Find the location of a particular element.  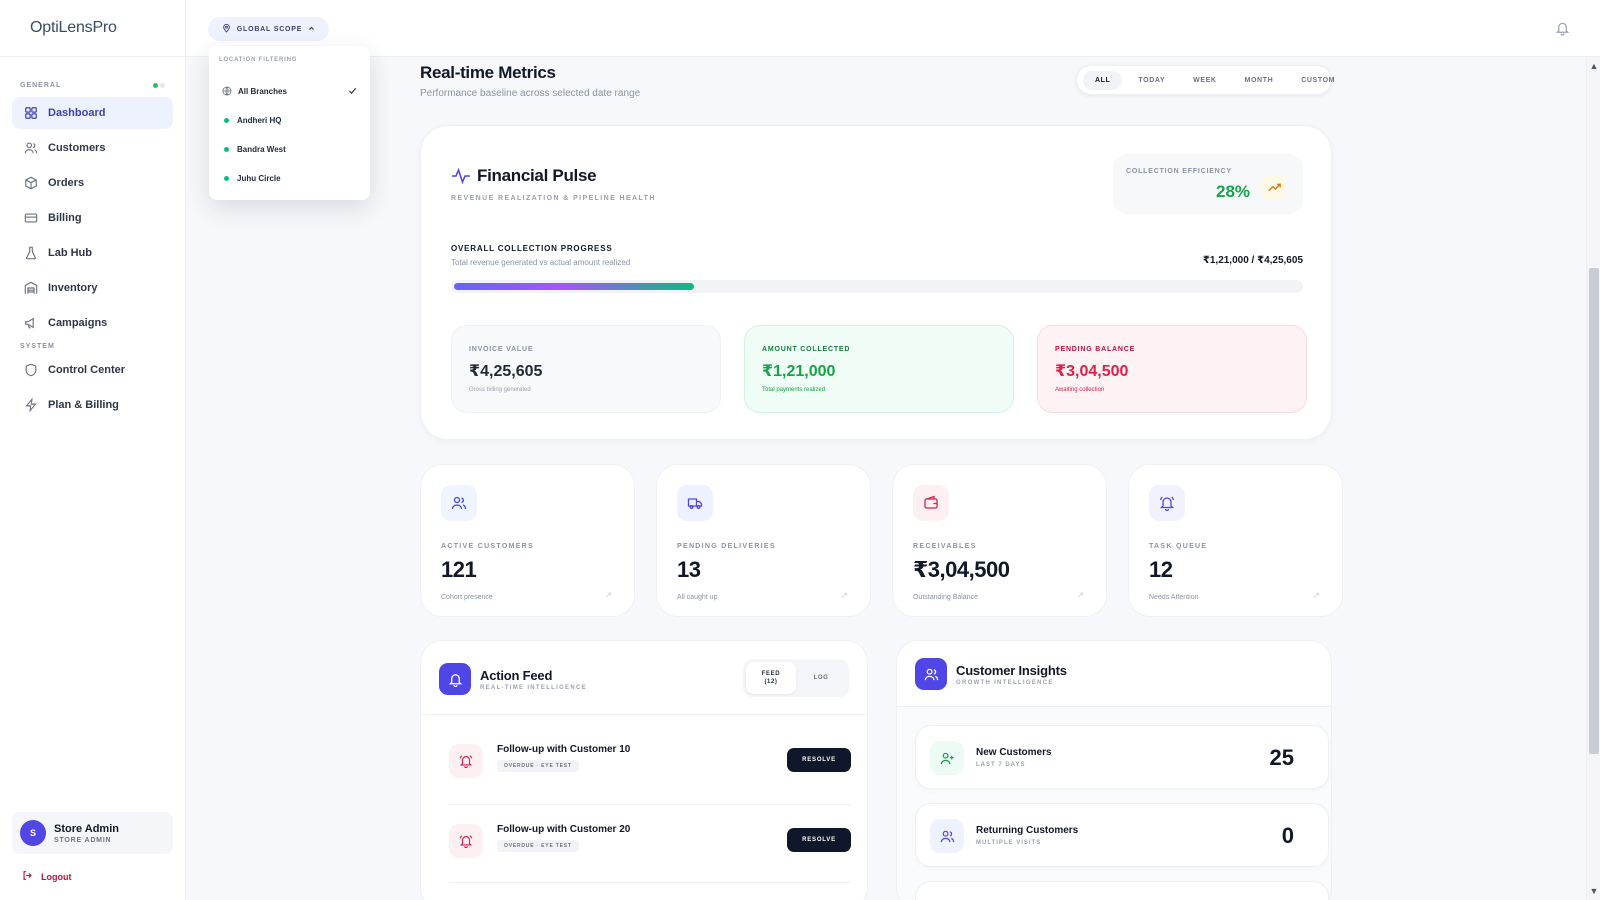

nav-section-system: SYSTEM is located at coordinates (92, 346).